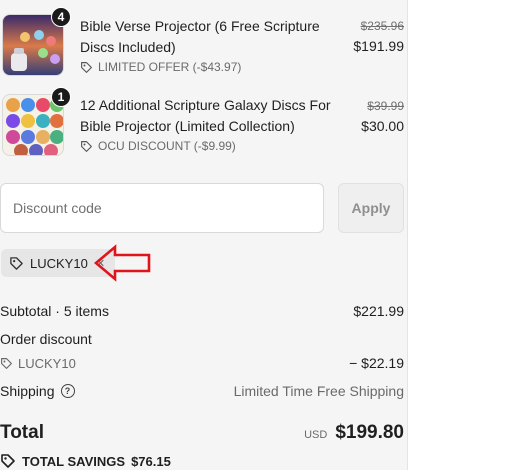 The height and width of the screenshot is (470, 520). I want to click on product-thumbnail: 1, so click(36, 121).